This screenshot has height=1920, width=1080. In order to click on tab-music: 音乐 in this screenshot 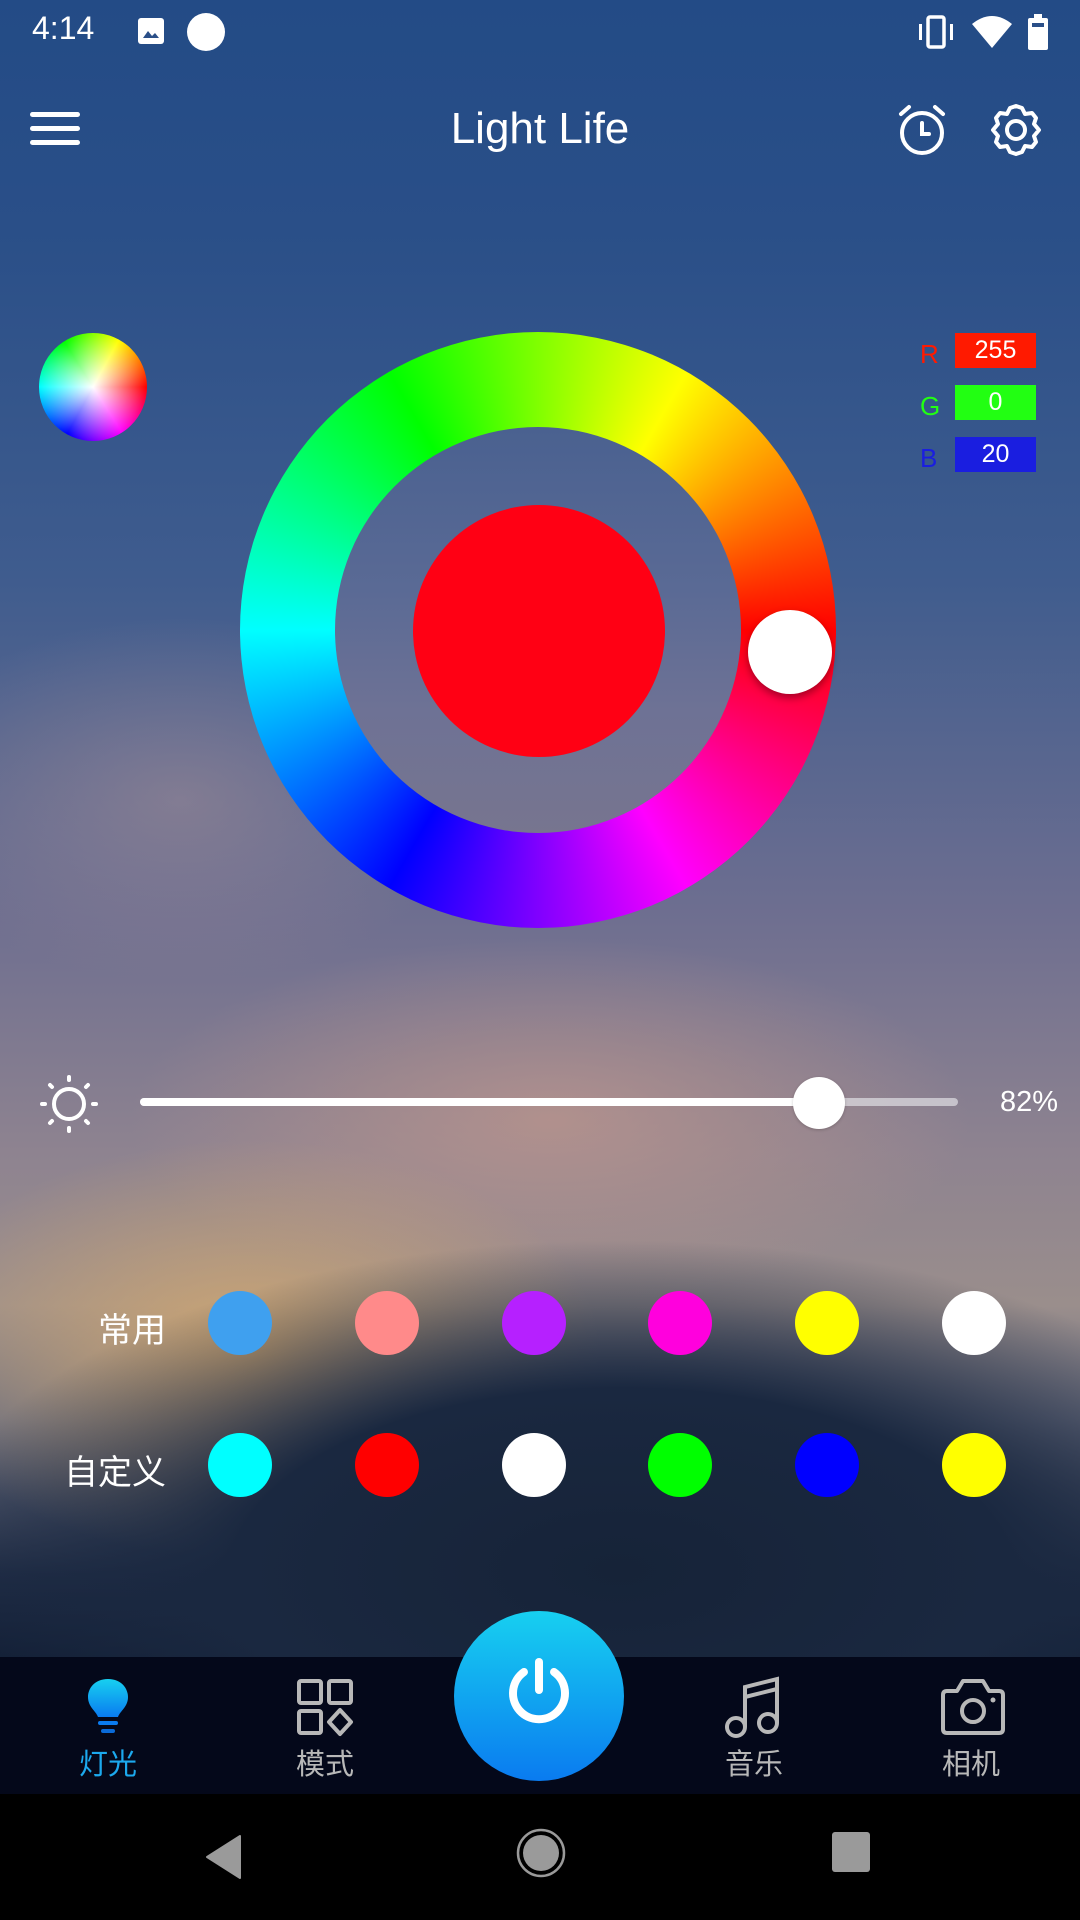, I will do `click(754, 1725)`.